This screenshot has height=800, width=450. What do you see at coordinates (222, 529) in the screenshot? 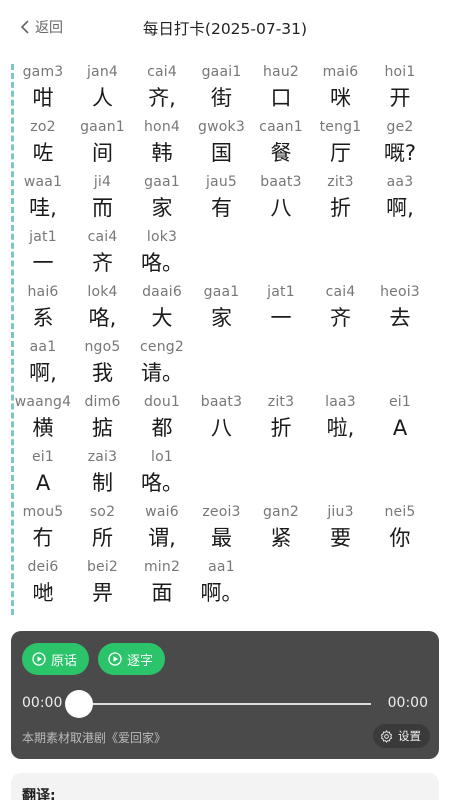
I see `word-cell: zeoi3 最` at bounding box center [222, 529].